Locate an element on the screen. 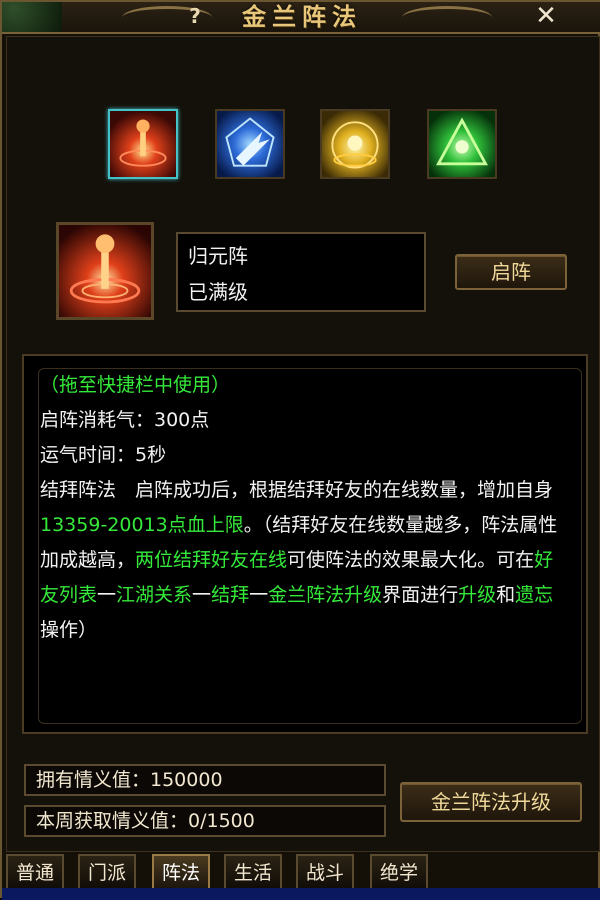 This screenshot has height=900, width=600. path-text-end: 操作） is located at coordinates (69, 630).